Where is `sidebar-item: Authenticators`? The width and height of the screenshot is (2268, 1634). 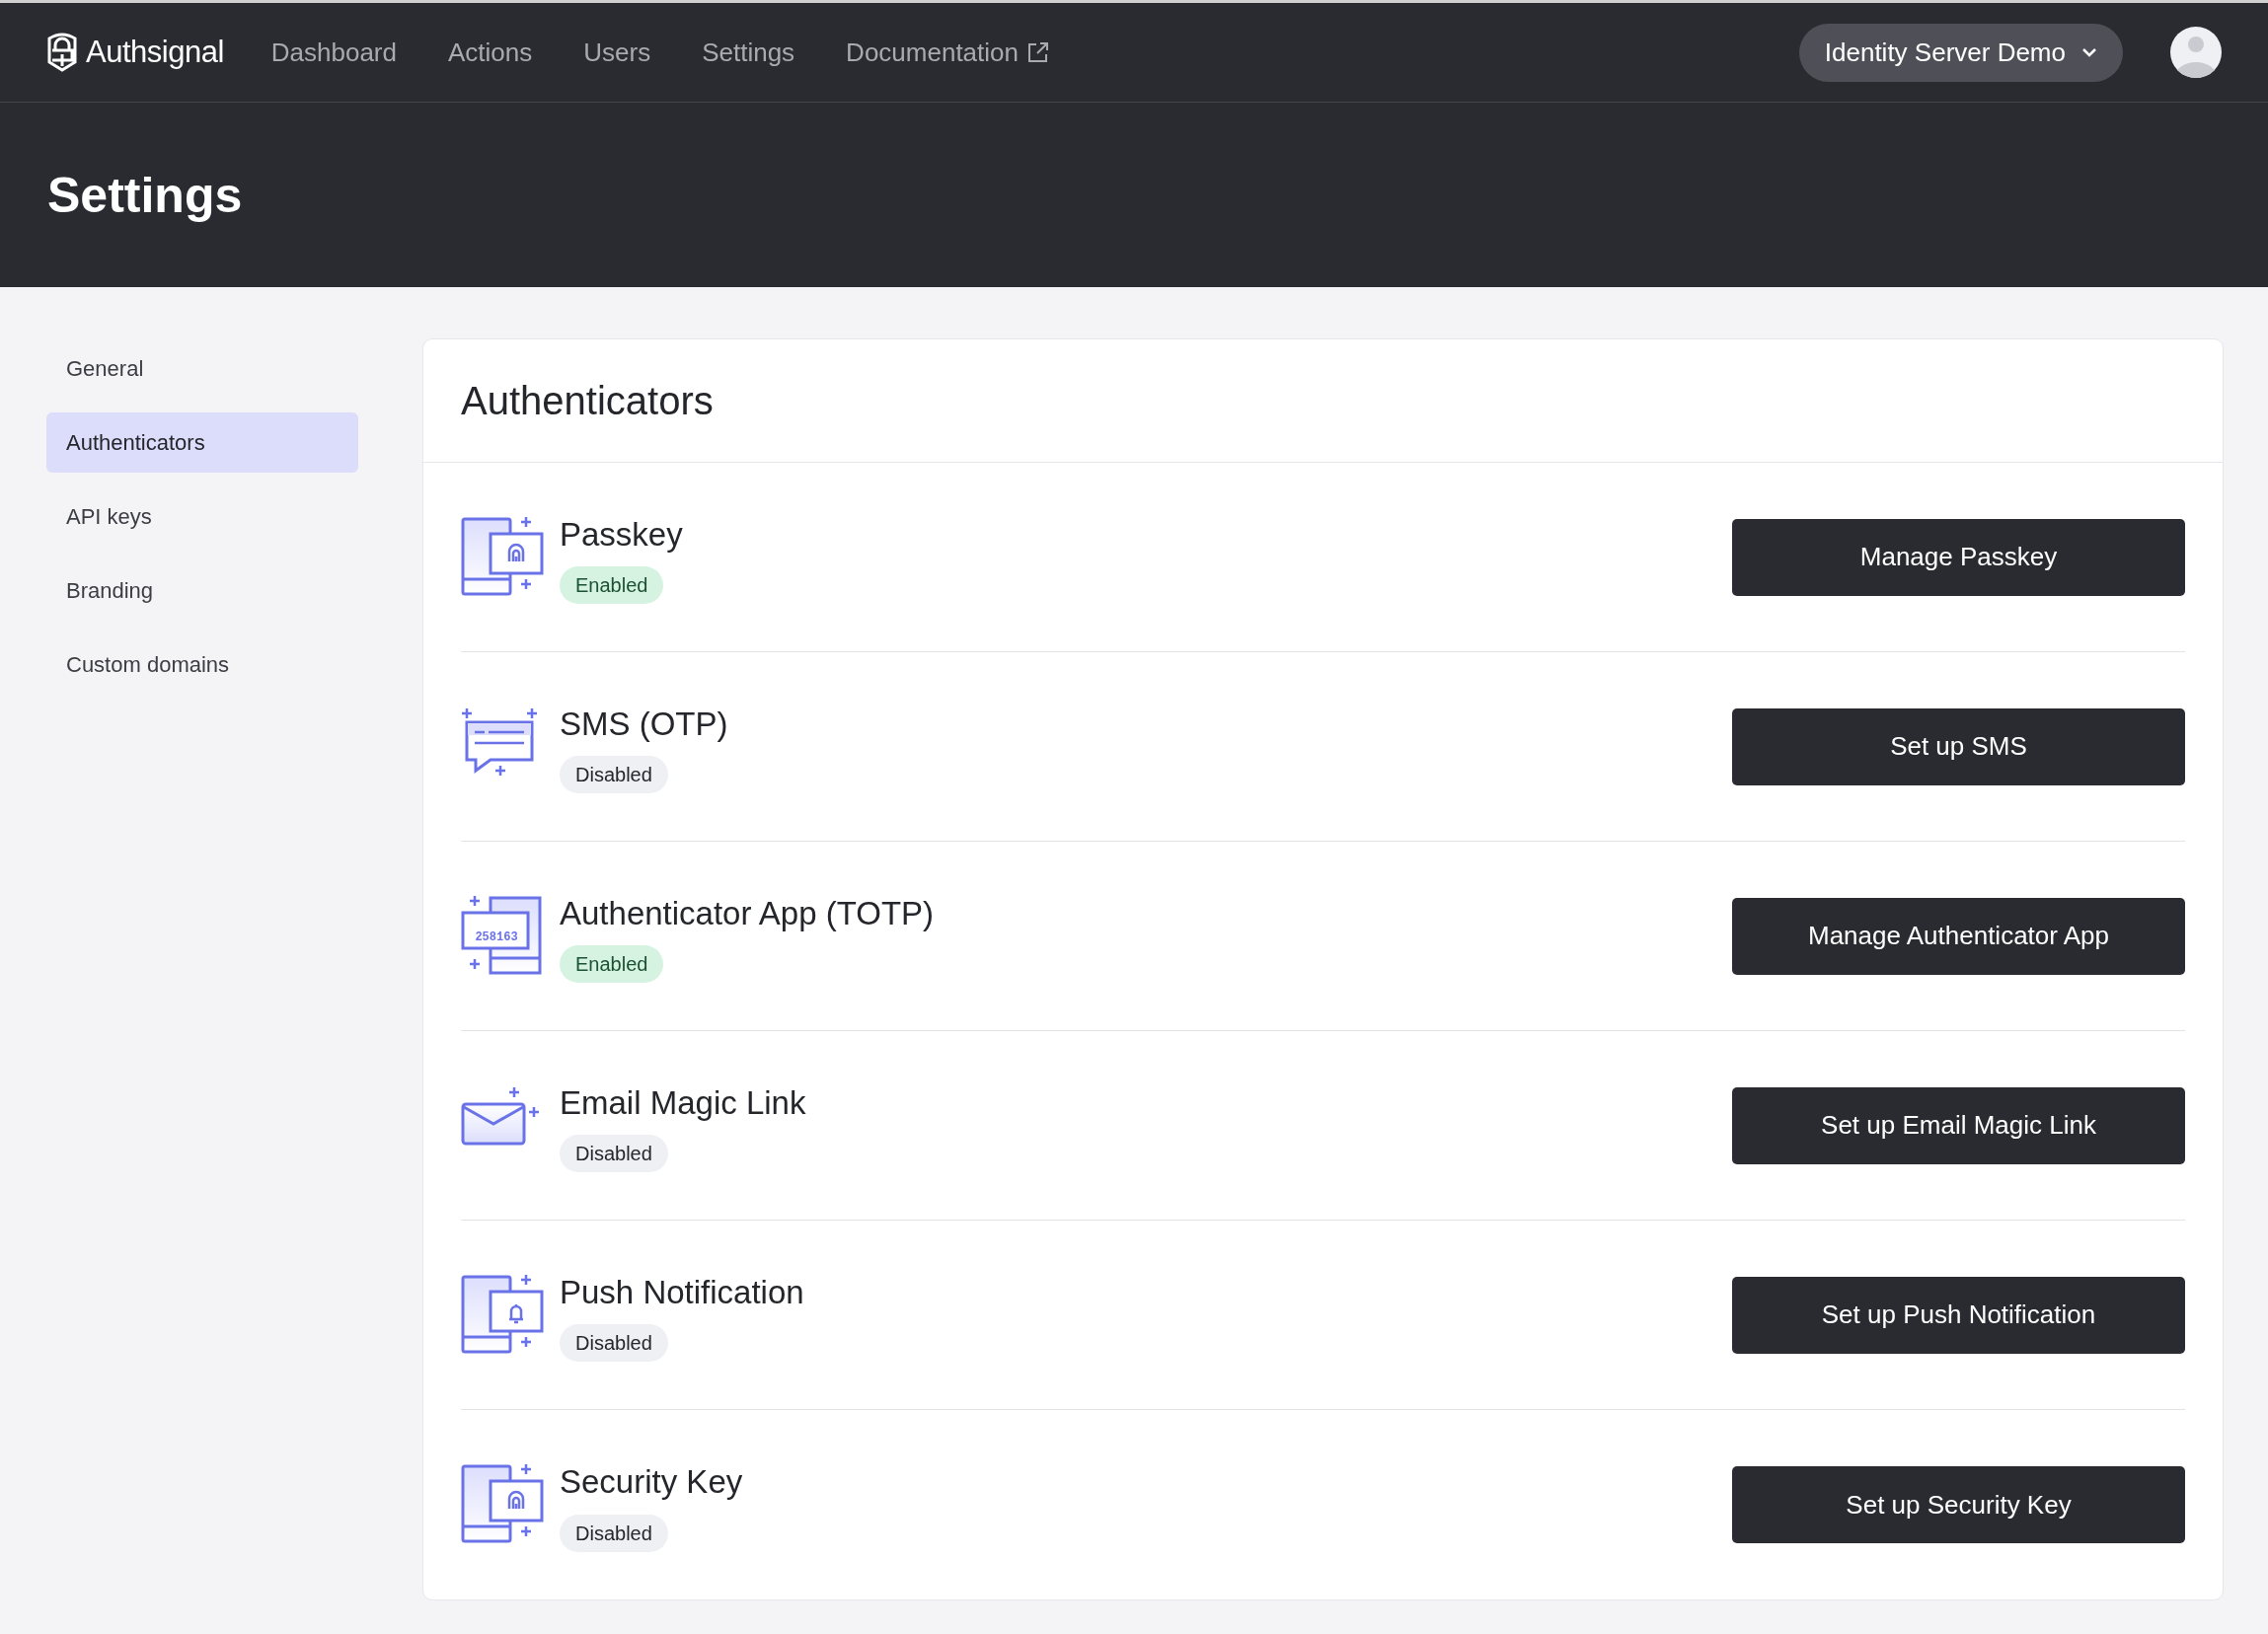 sidebar-item: Authenticators is located at coordinates (202, 443).